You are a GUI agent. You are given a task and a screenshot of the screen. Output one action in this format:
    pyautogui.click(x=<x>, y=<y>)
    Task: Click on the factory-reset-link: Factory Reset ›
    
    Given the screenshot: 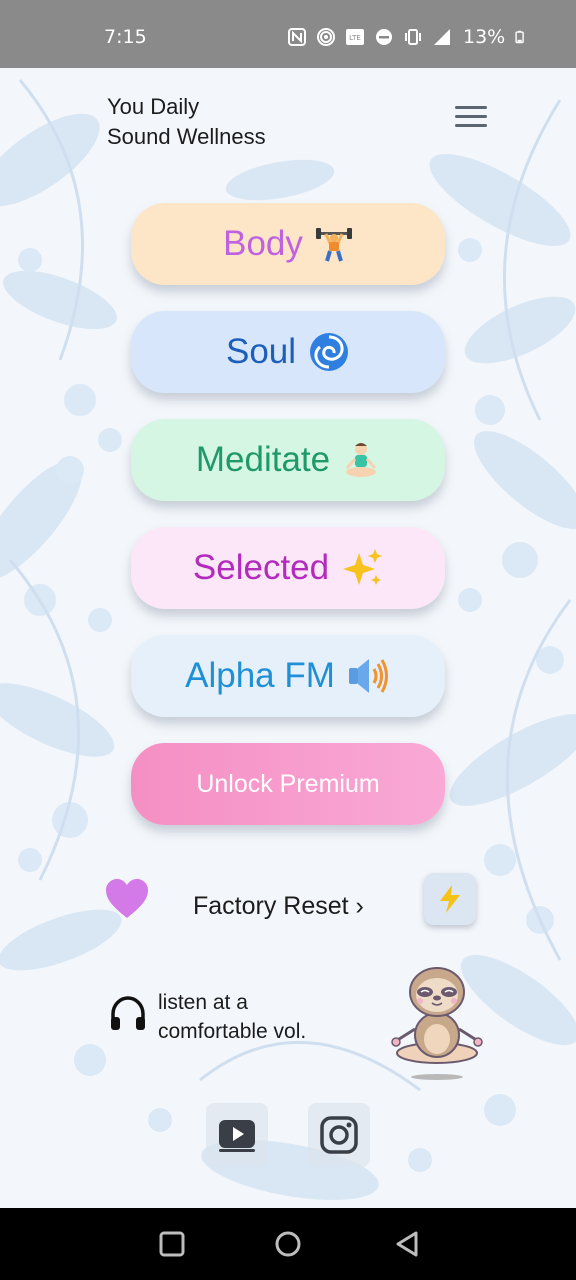 What is the action you would take?
    pyautogui.click(x=278, y=906)
    